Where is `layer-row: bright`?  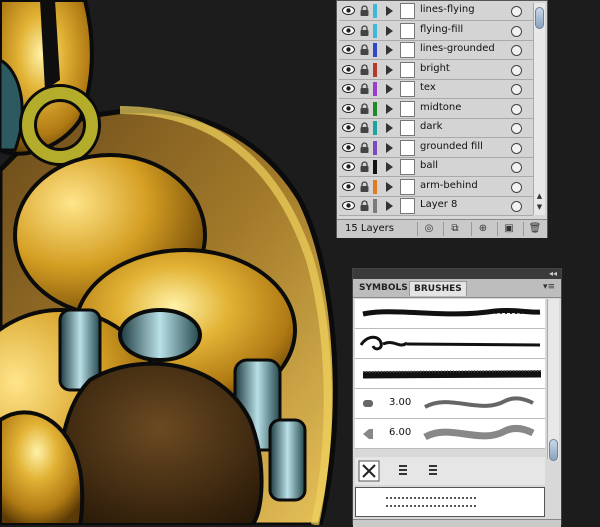 layer-row: bright is located at coordinates (436, 70).